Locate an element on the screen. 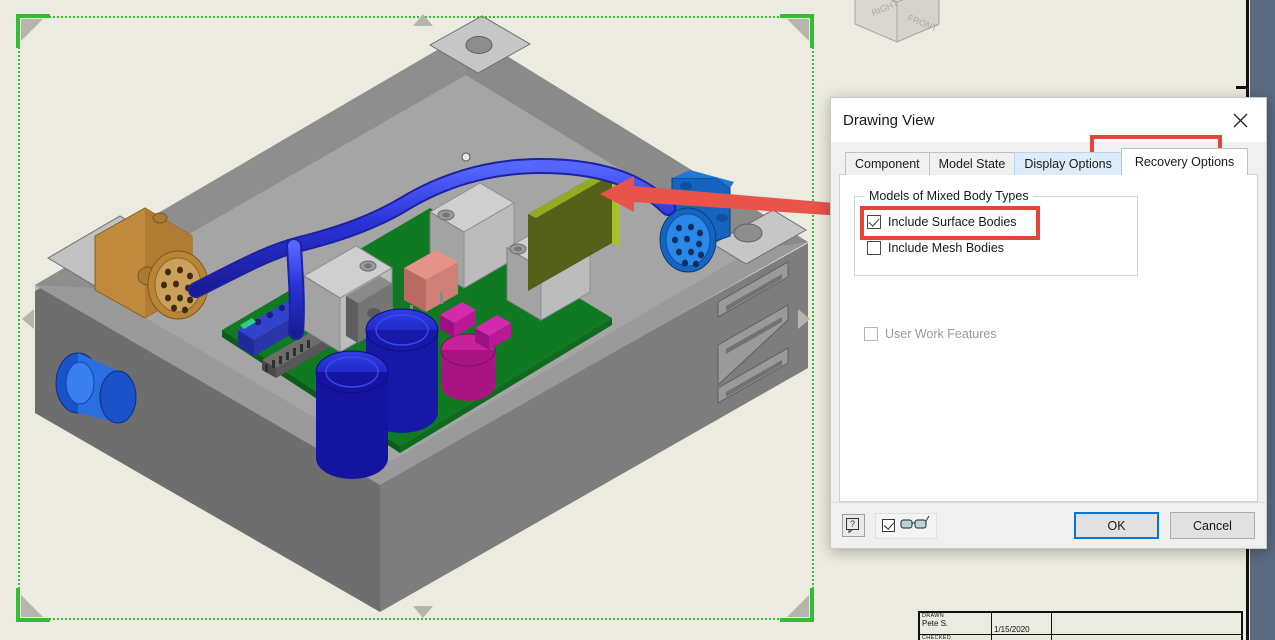 This screenshot has height=640, width=1275. title-block-row-checked: CHECKED is located at coordinates (1080, 637).